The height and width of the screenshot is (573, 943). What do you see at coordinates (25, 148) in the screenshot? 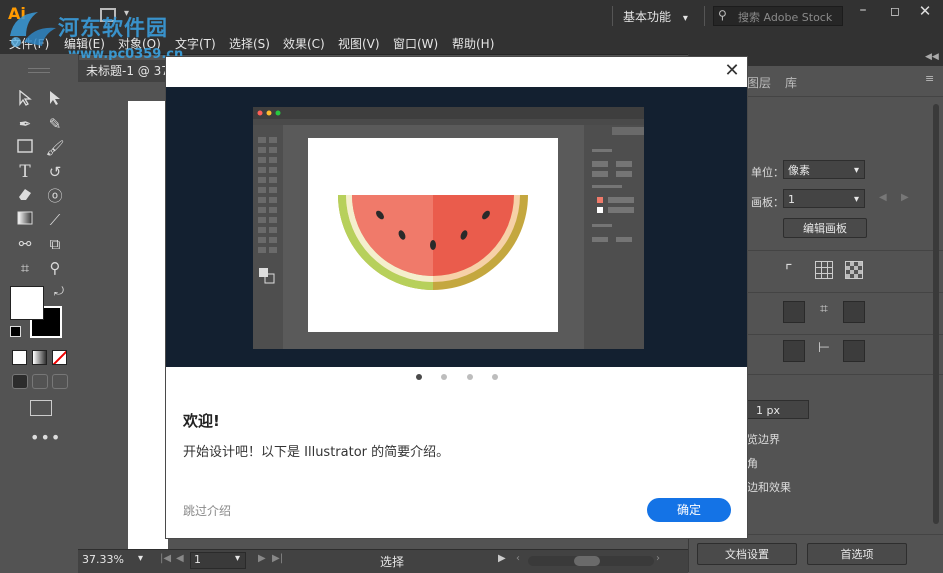
I see `rectangle-tool-icon` at bounding box center [25, 148].